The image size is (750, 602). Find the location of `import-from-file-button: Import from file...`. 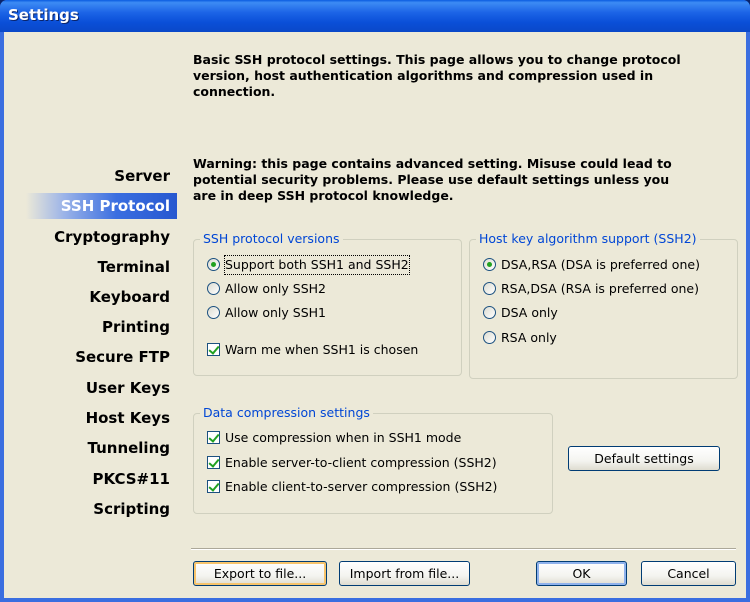

import-from-file-button: Import from file... is located at coordinates (404, 573).